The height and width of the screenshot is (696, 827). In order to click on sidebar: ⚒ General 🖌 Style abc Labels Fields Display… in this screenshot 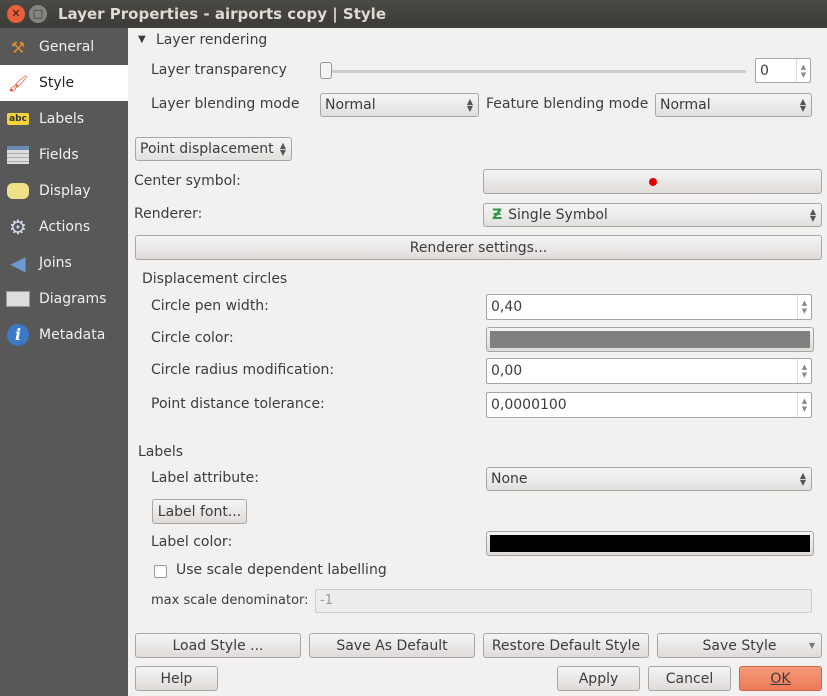, I will do `click(64, 362)`.